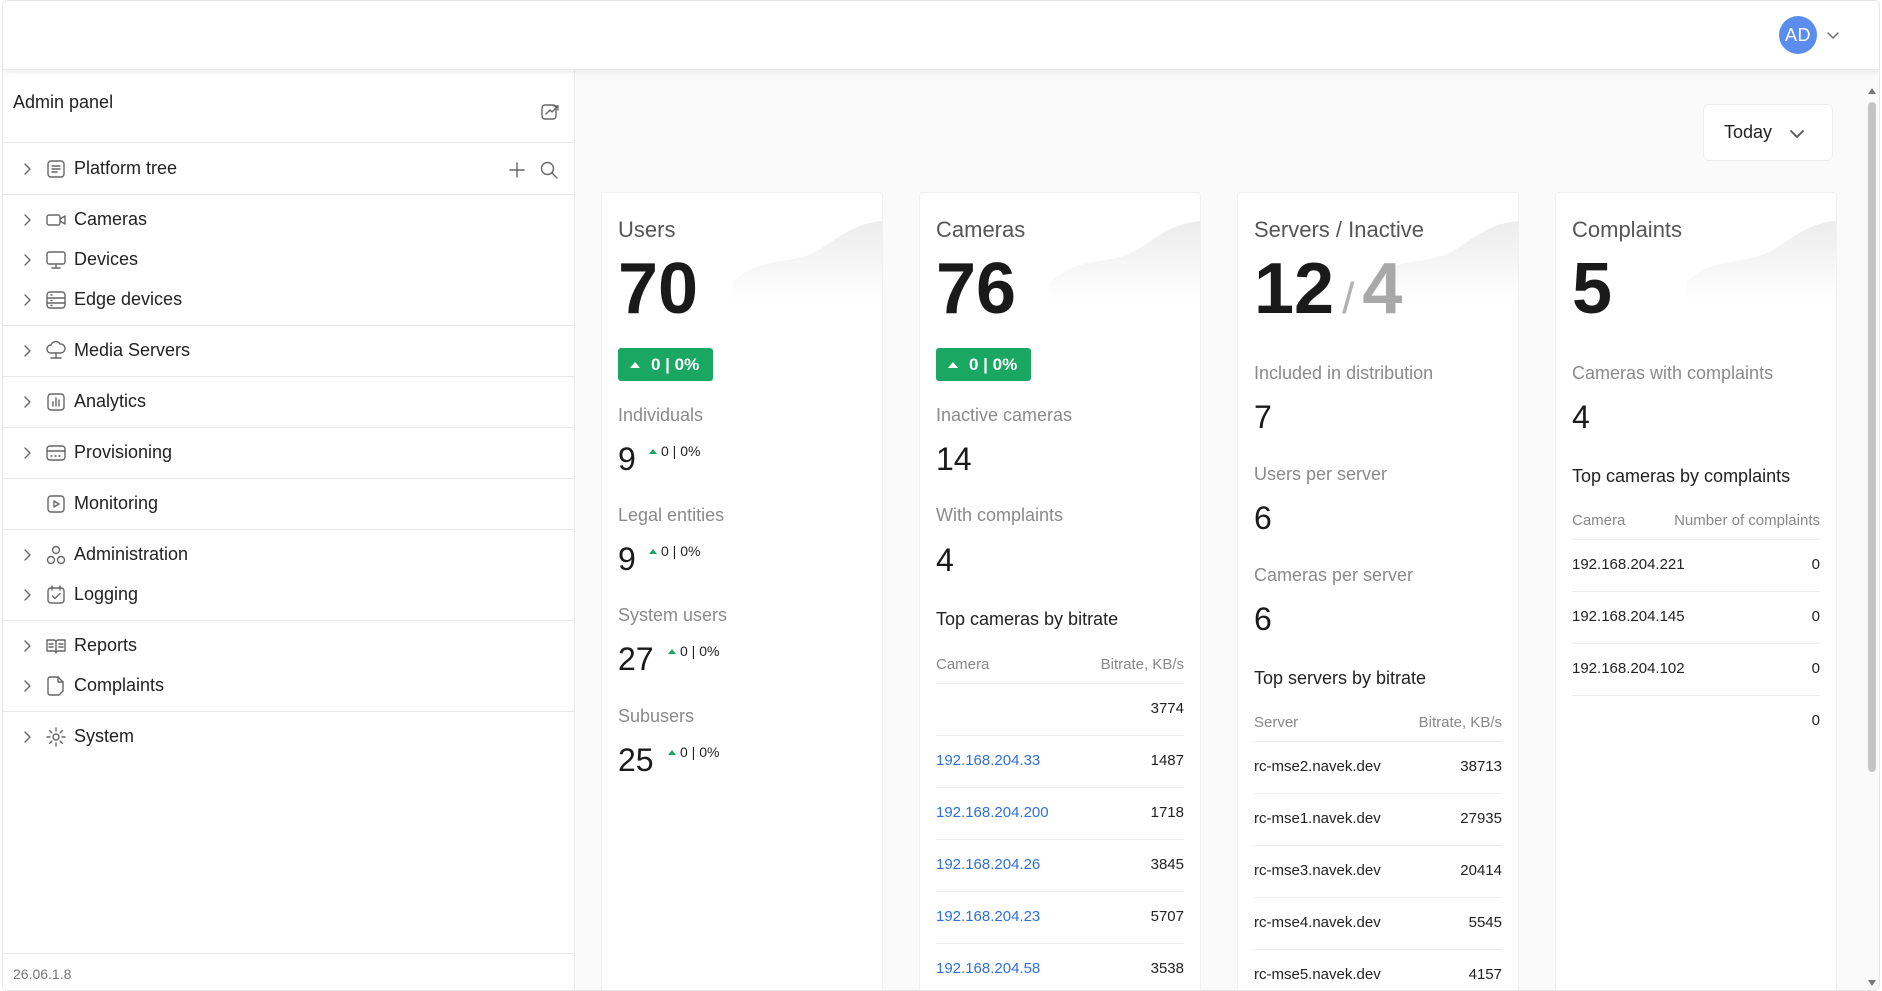 This screenshot has width=1882, height=991. I want to click on search-icon, so click(549, 170).